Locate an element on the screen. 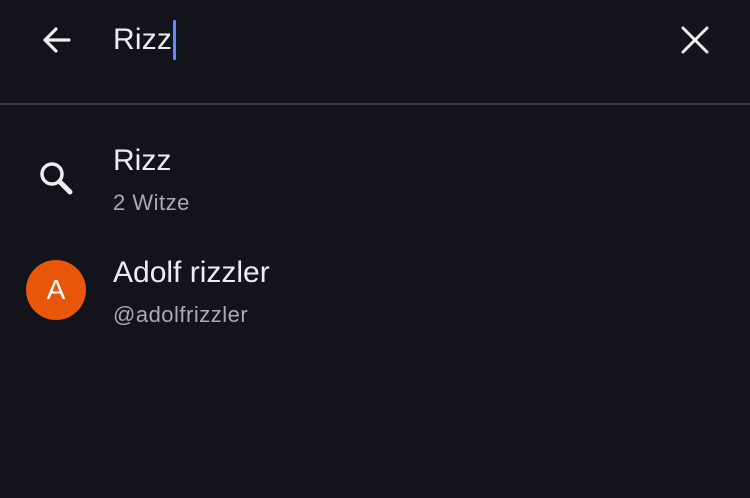 The height and width of the screenshot is (498, 750). search-icon is located at coordinates (56, 178).